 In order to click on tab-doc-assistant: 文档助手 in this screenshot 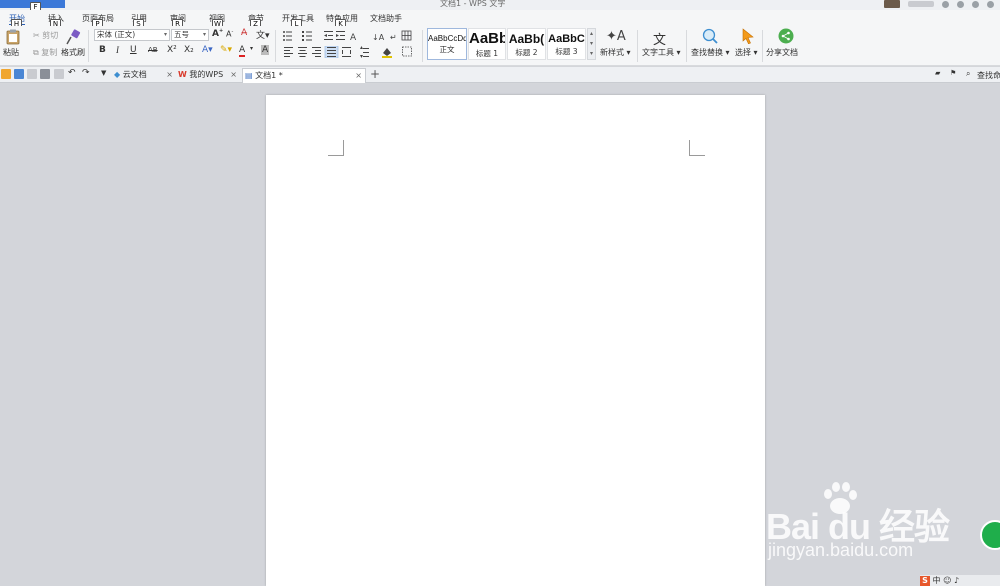, I will do `click(386, 18)`.